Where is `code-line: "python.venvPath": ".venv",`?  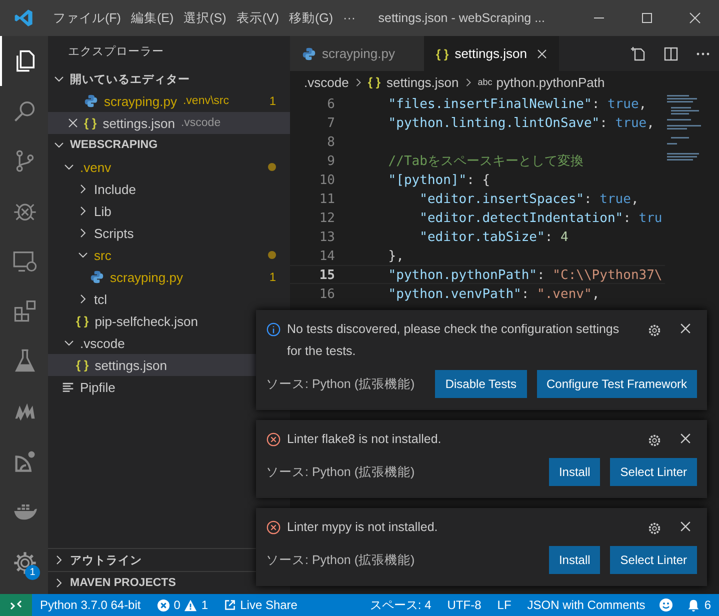 code-line: "python.venvPath": ".venv", is located at coordinates (493, 294).